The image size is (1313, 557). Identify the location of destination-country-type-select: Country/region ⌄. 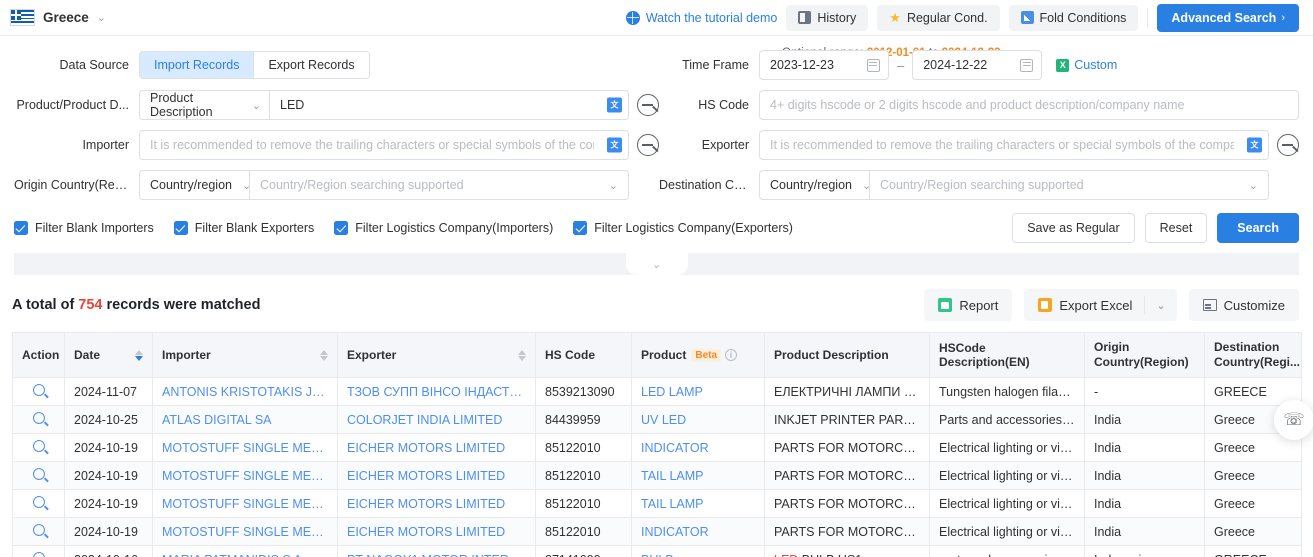
(815, 185).